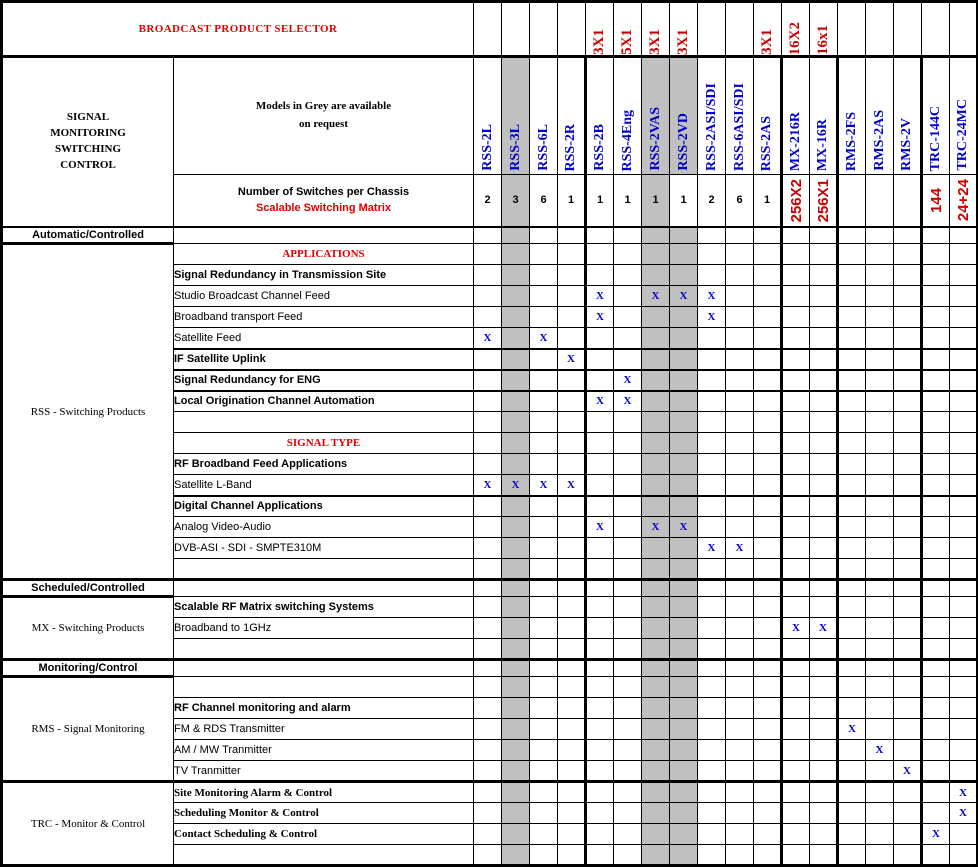 The width and height of the screenshot is (978, 867). I want to click on model-header-RSS-2ASI/SDI: RSS-2ASI/SDI, so click(712, 115).